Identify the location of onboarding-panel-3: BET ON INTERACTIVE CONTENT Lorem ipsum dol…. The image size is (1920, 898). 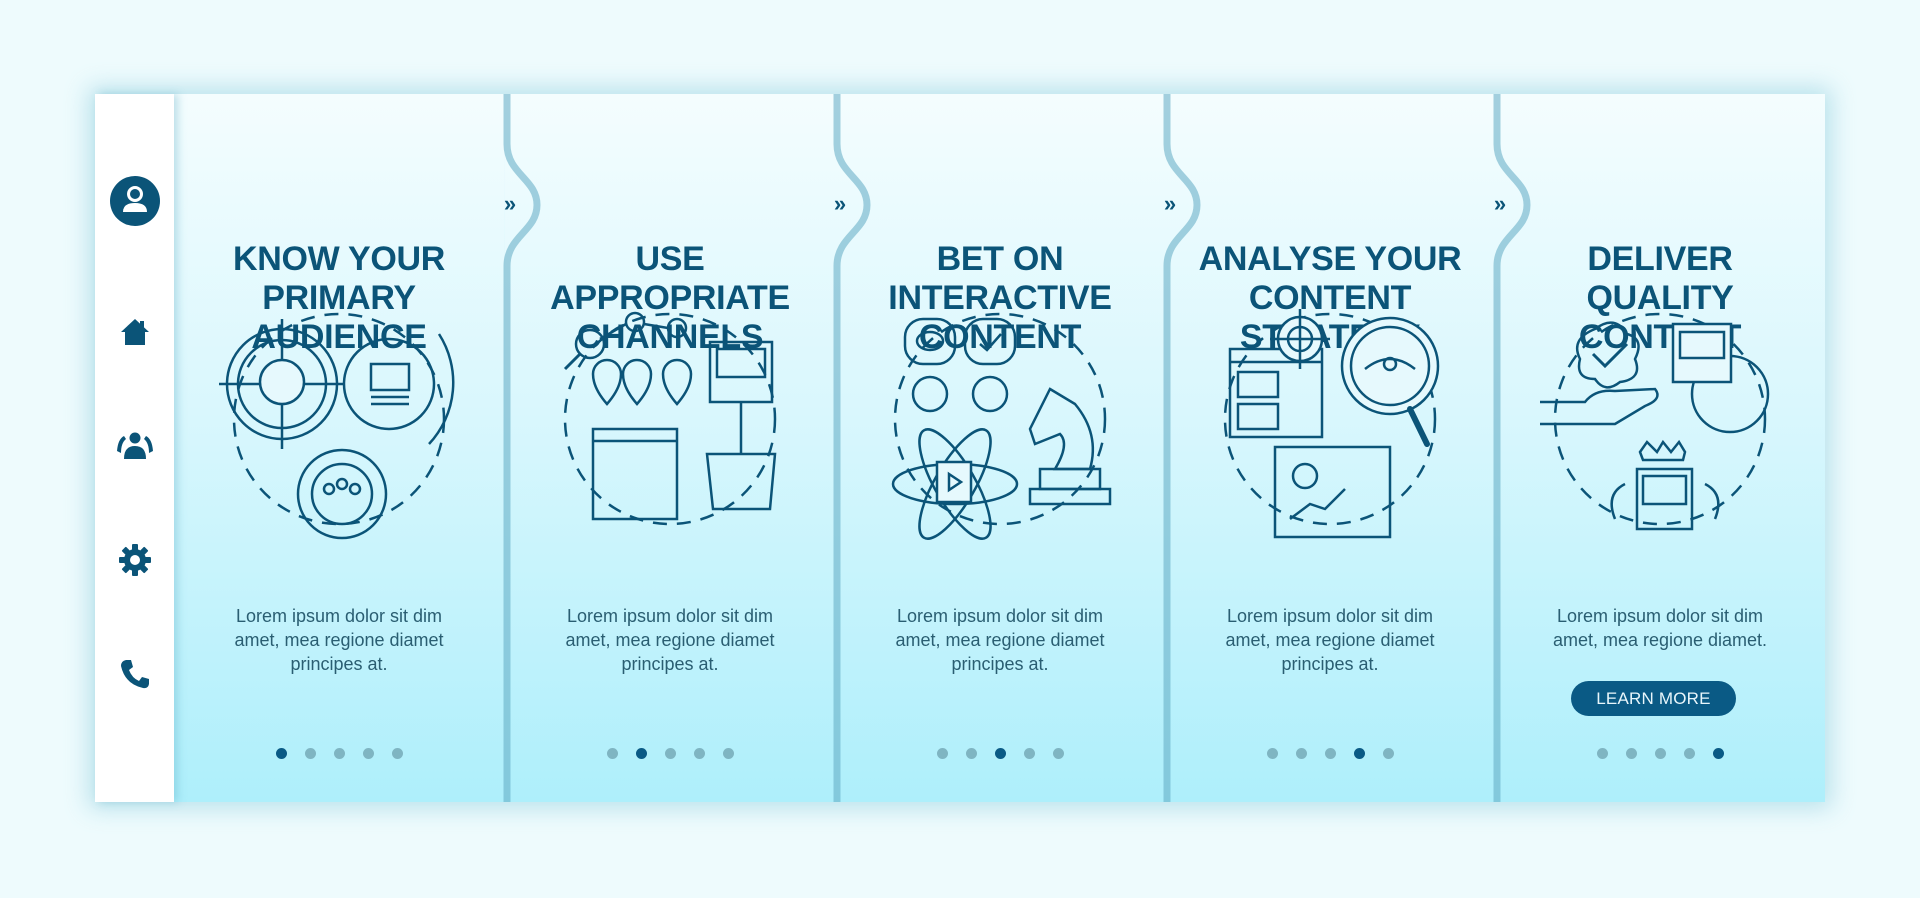
(1000, 448).